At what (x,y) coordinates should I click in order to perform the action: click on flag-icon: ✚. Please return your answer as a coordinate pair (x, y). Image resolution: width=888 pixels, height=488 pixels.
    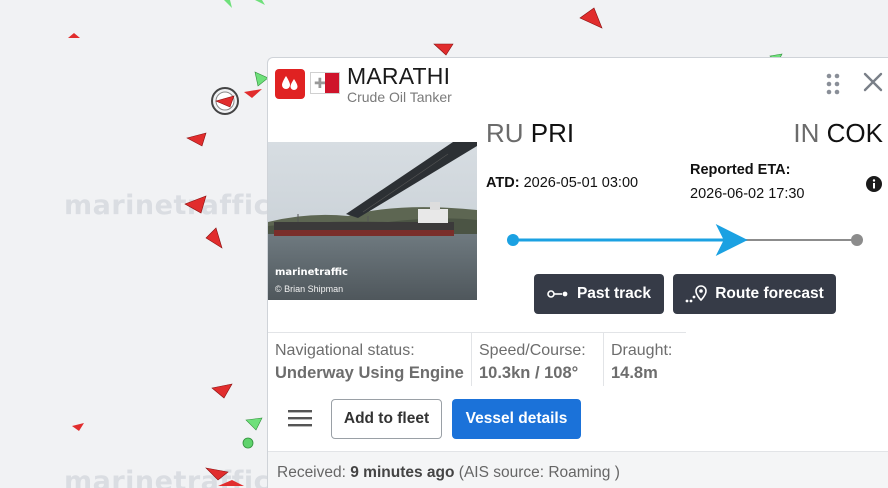
    Looking at the image, I should click on (325, 83).